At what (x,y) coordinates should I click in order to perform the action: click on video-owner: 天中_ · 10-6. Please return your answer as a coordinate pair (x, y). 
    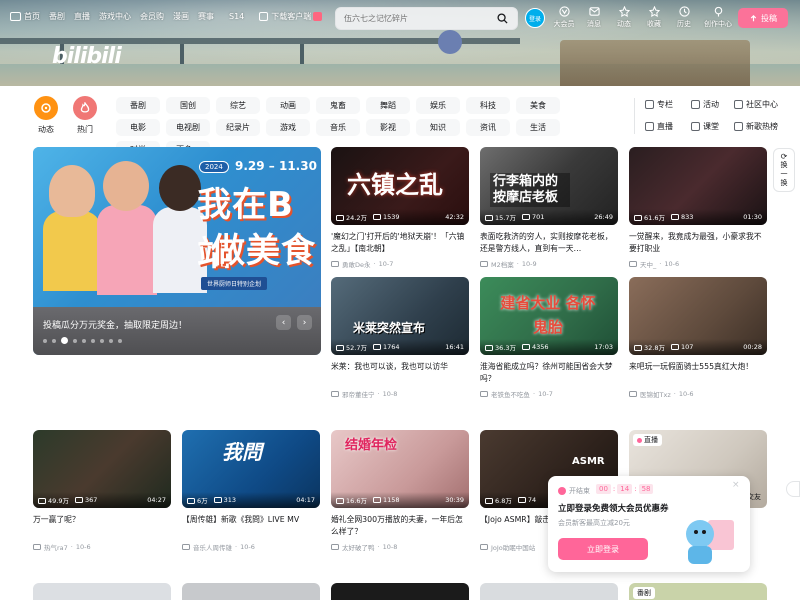
    Looking at the image, I should click on (698, 264).